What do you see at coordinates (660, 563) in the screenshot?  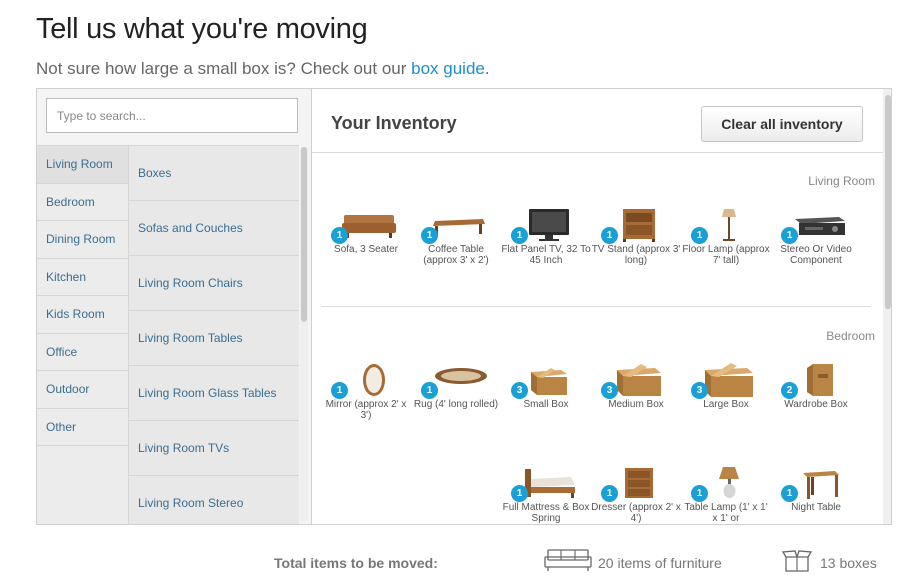 I see `furniture-count: 20 items of furniture` at bounding box center [660, 563].